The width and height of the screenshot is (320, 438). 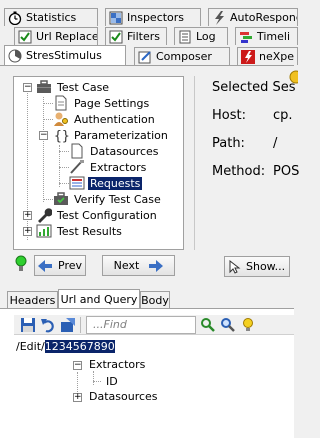 I want to click on search-icon, so click(x=228, y=325).